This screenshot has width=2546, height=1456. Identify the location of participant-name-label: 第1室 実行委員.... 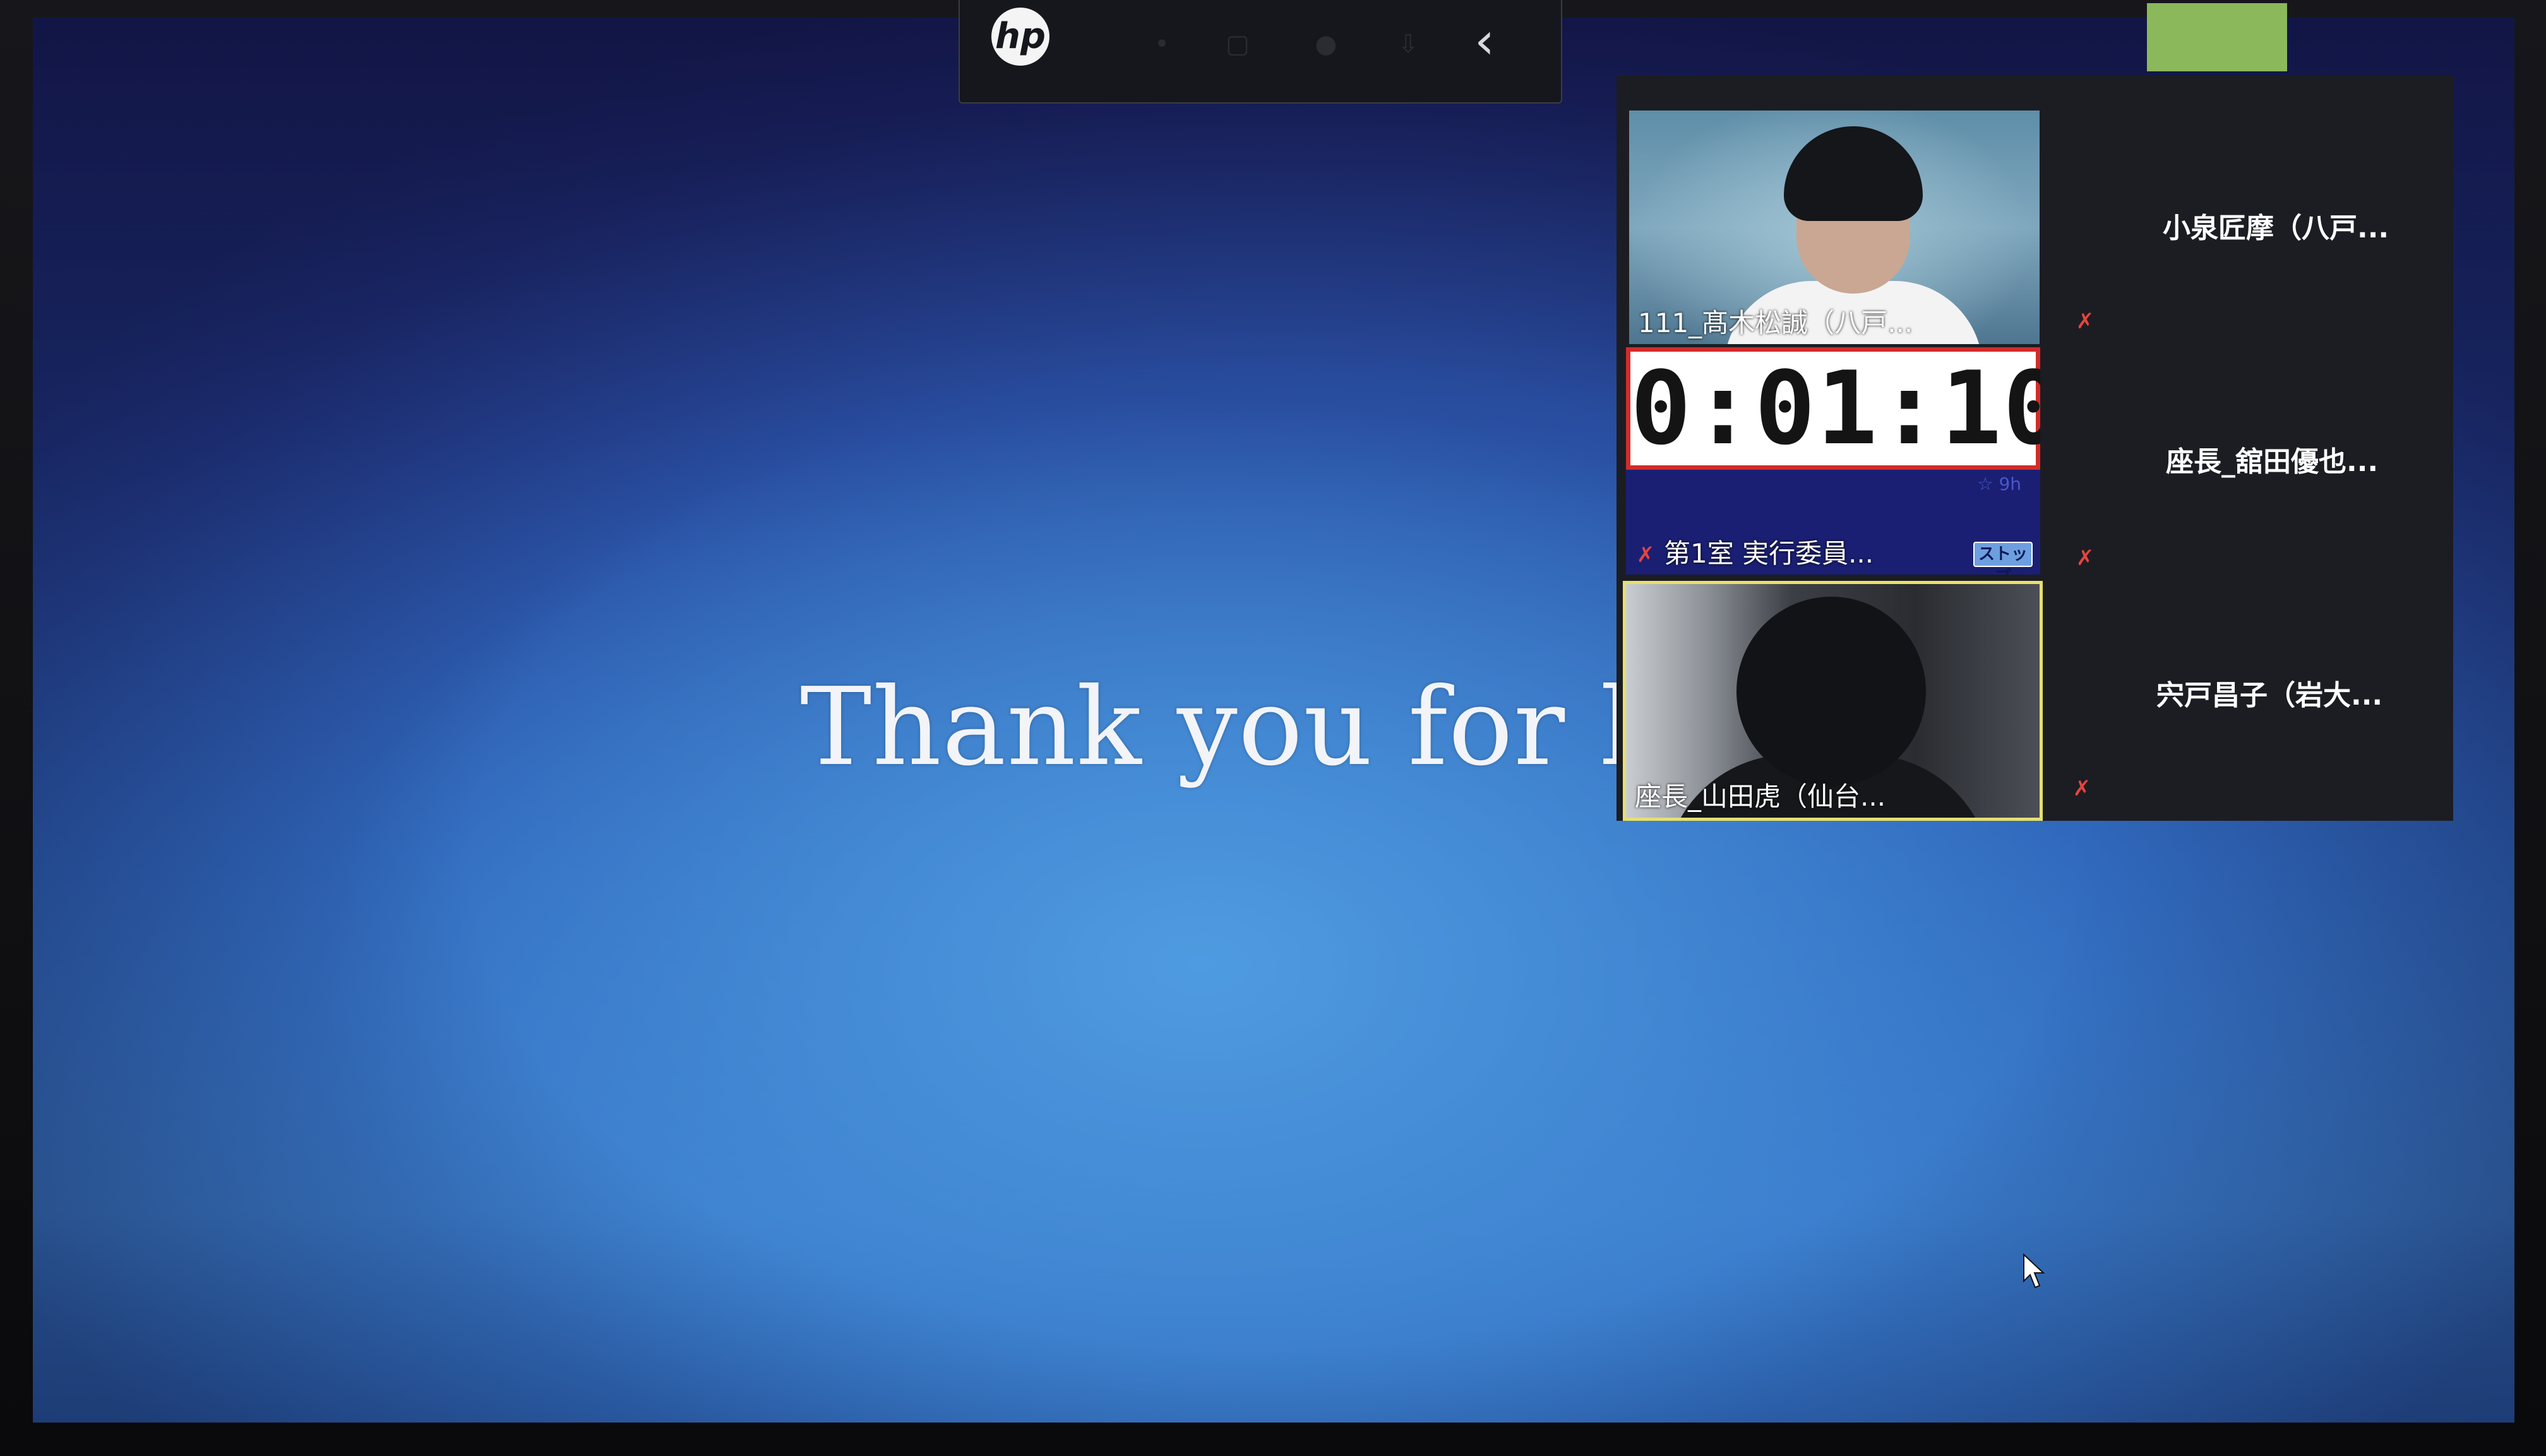
(1769, 553).